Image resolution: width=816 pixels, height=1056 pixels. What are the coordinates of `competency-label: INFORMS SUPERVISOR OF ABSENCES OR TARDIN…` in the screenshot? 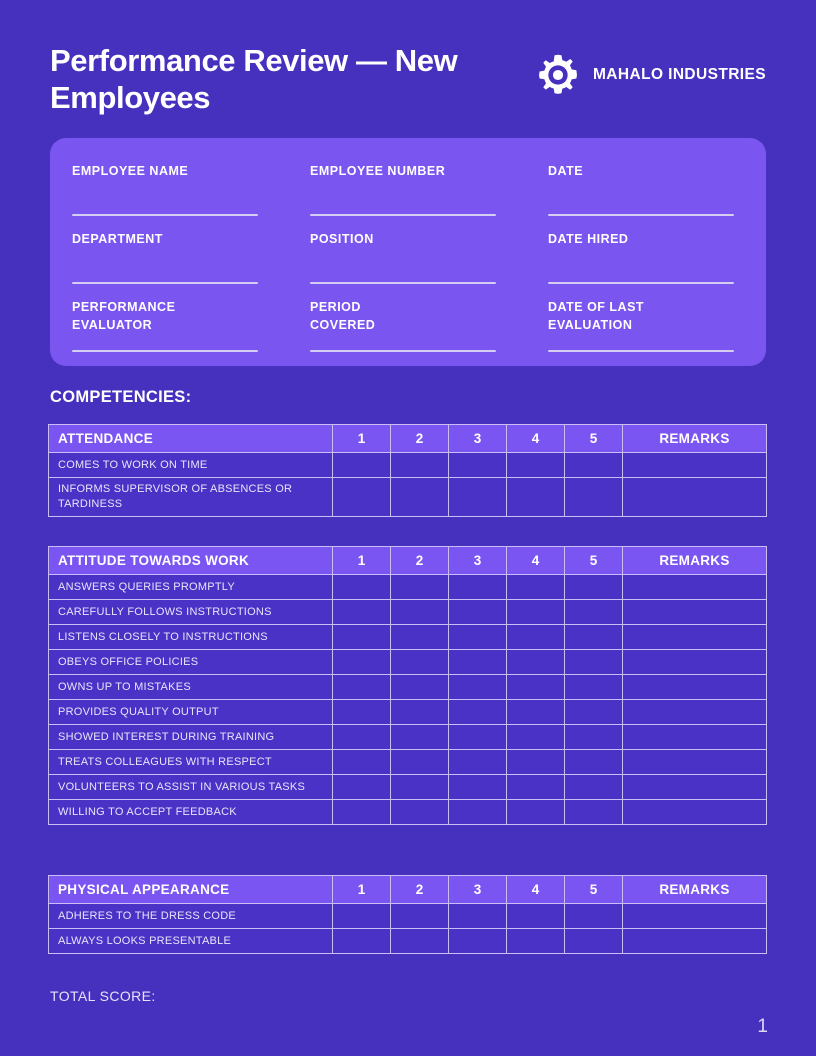 It's located at (190, 497).